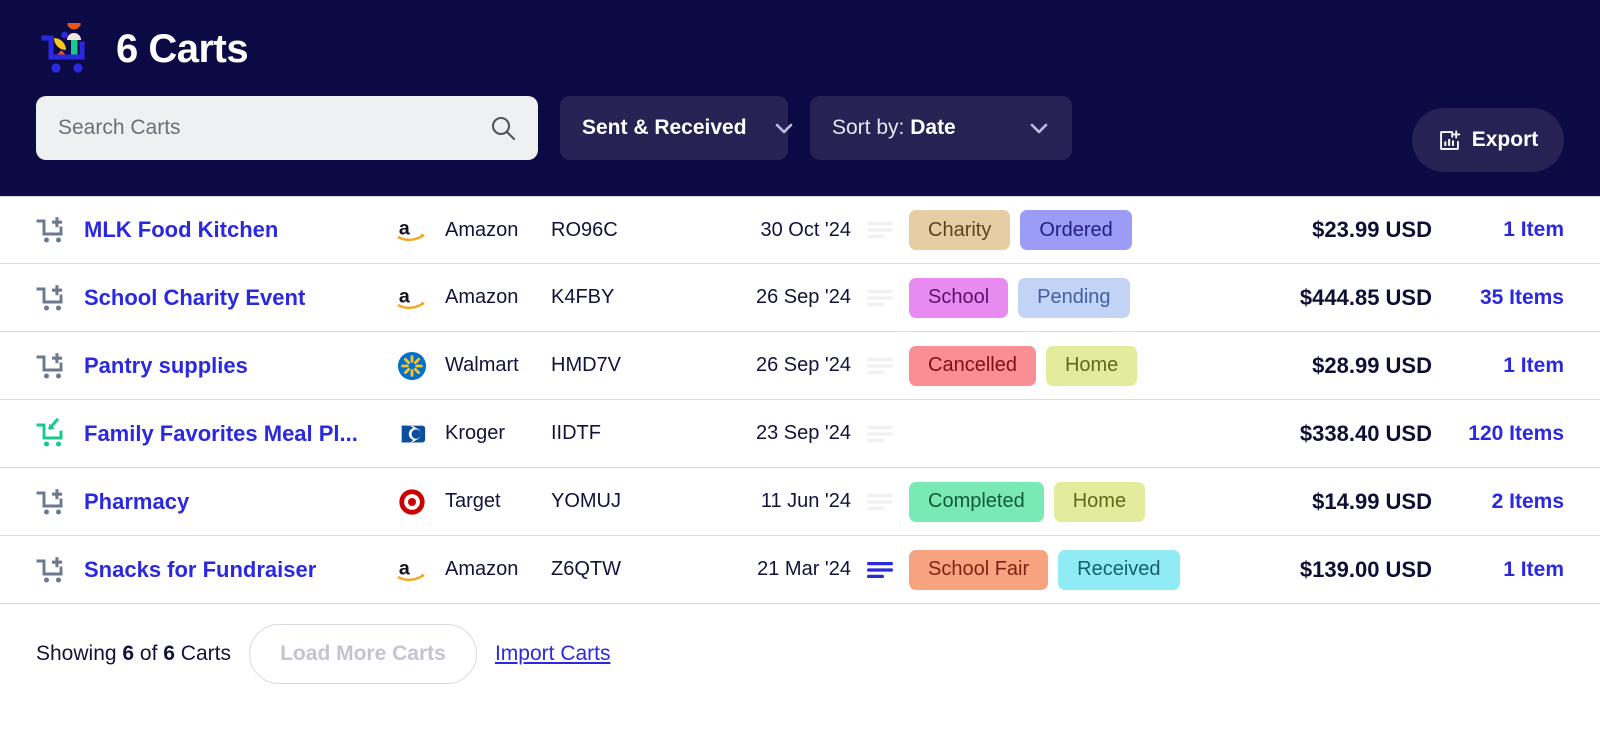 The height and width of the screenshot is (730, 1600). I want to click on tag-badge: Received, so click(1119, 569).